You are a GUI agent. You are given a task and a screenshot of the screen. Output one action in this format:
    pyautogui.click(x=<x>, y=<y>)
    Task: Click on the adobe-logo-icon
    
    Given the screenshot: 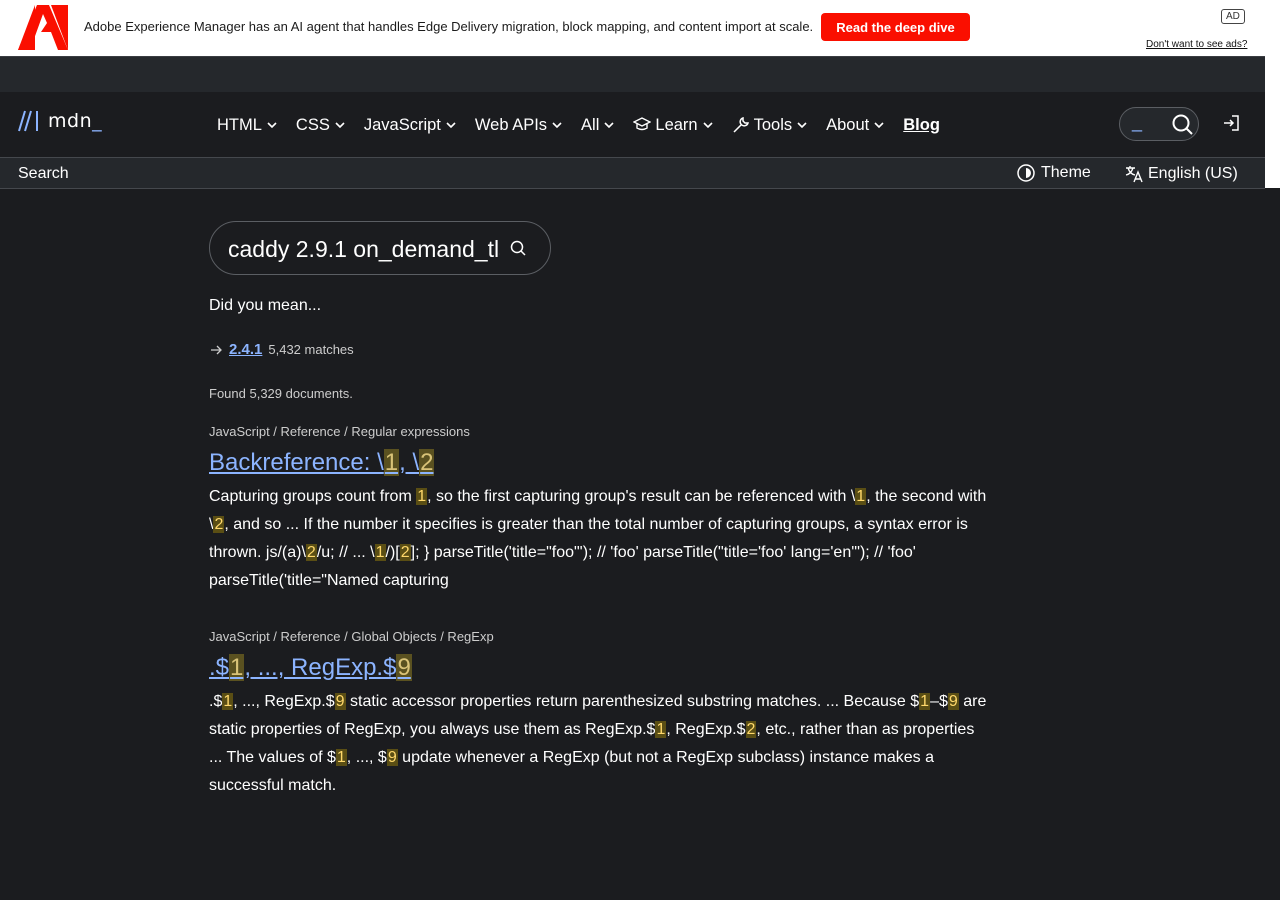 What is the action you would take?
    pyautogui.click(x=43, y=27)
    